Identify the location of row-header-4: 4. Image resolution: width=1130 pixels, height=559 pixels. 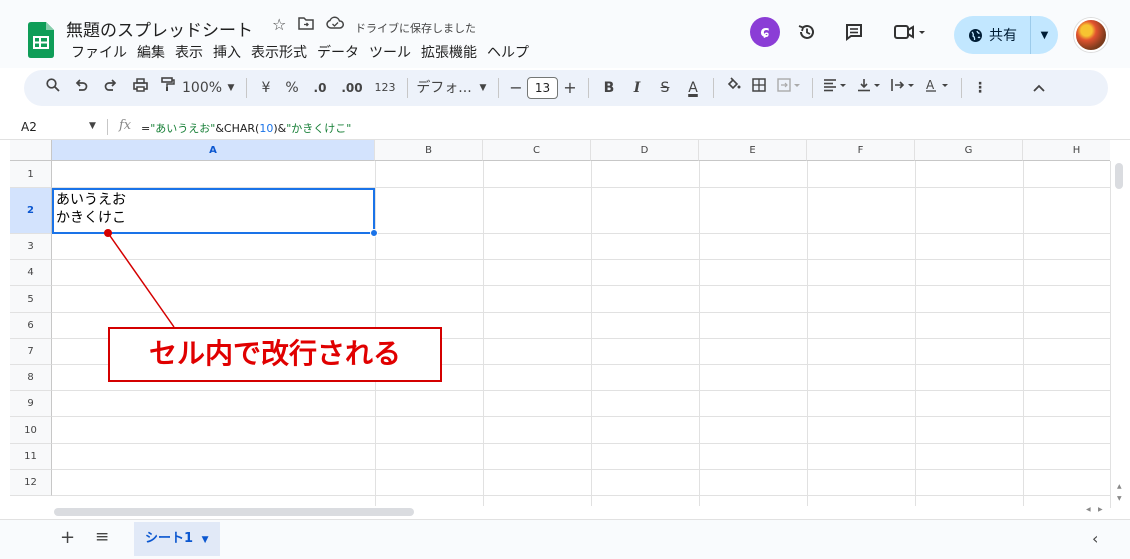
(31, 273).